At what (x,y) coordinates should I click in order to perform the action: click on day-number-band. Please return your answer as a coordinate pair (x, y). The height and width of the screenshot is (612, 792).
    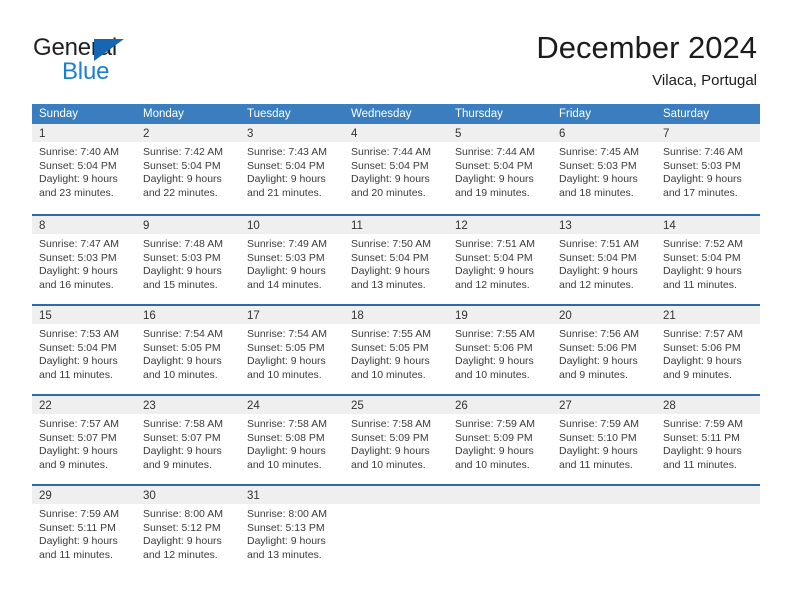
    Looking at the image, I should click on (708, 495).